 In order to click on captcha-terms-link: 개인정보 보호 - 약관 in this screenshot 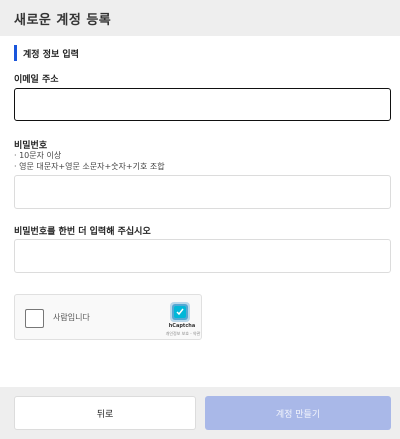, I will do `click(183, 334)`.